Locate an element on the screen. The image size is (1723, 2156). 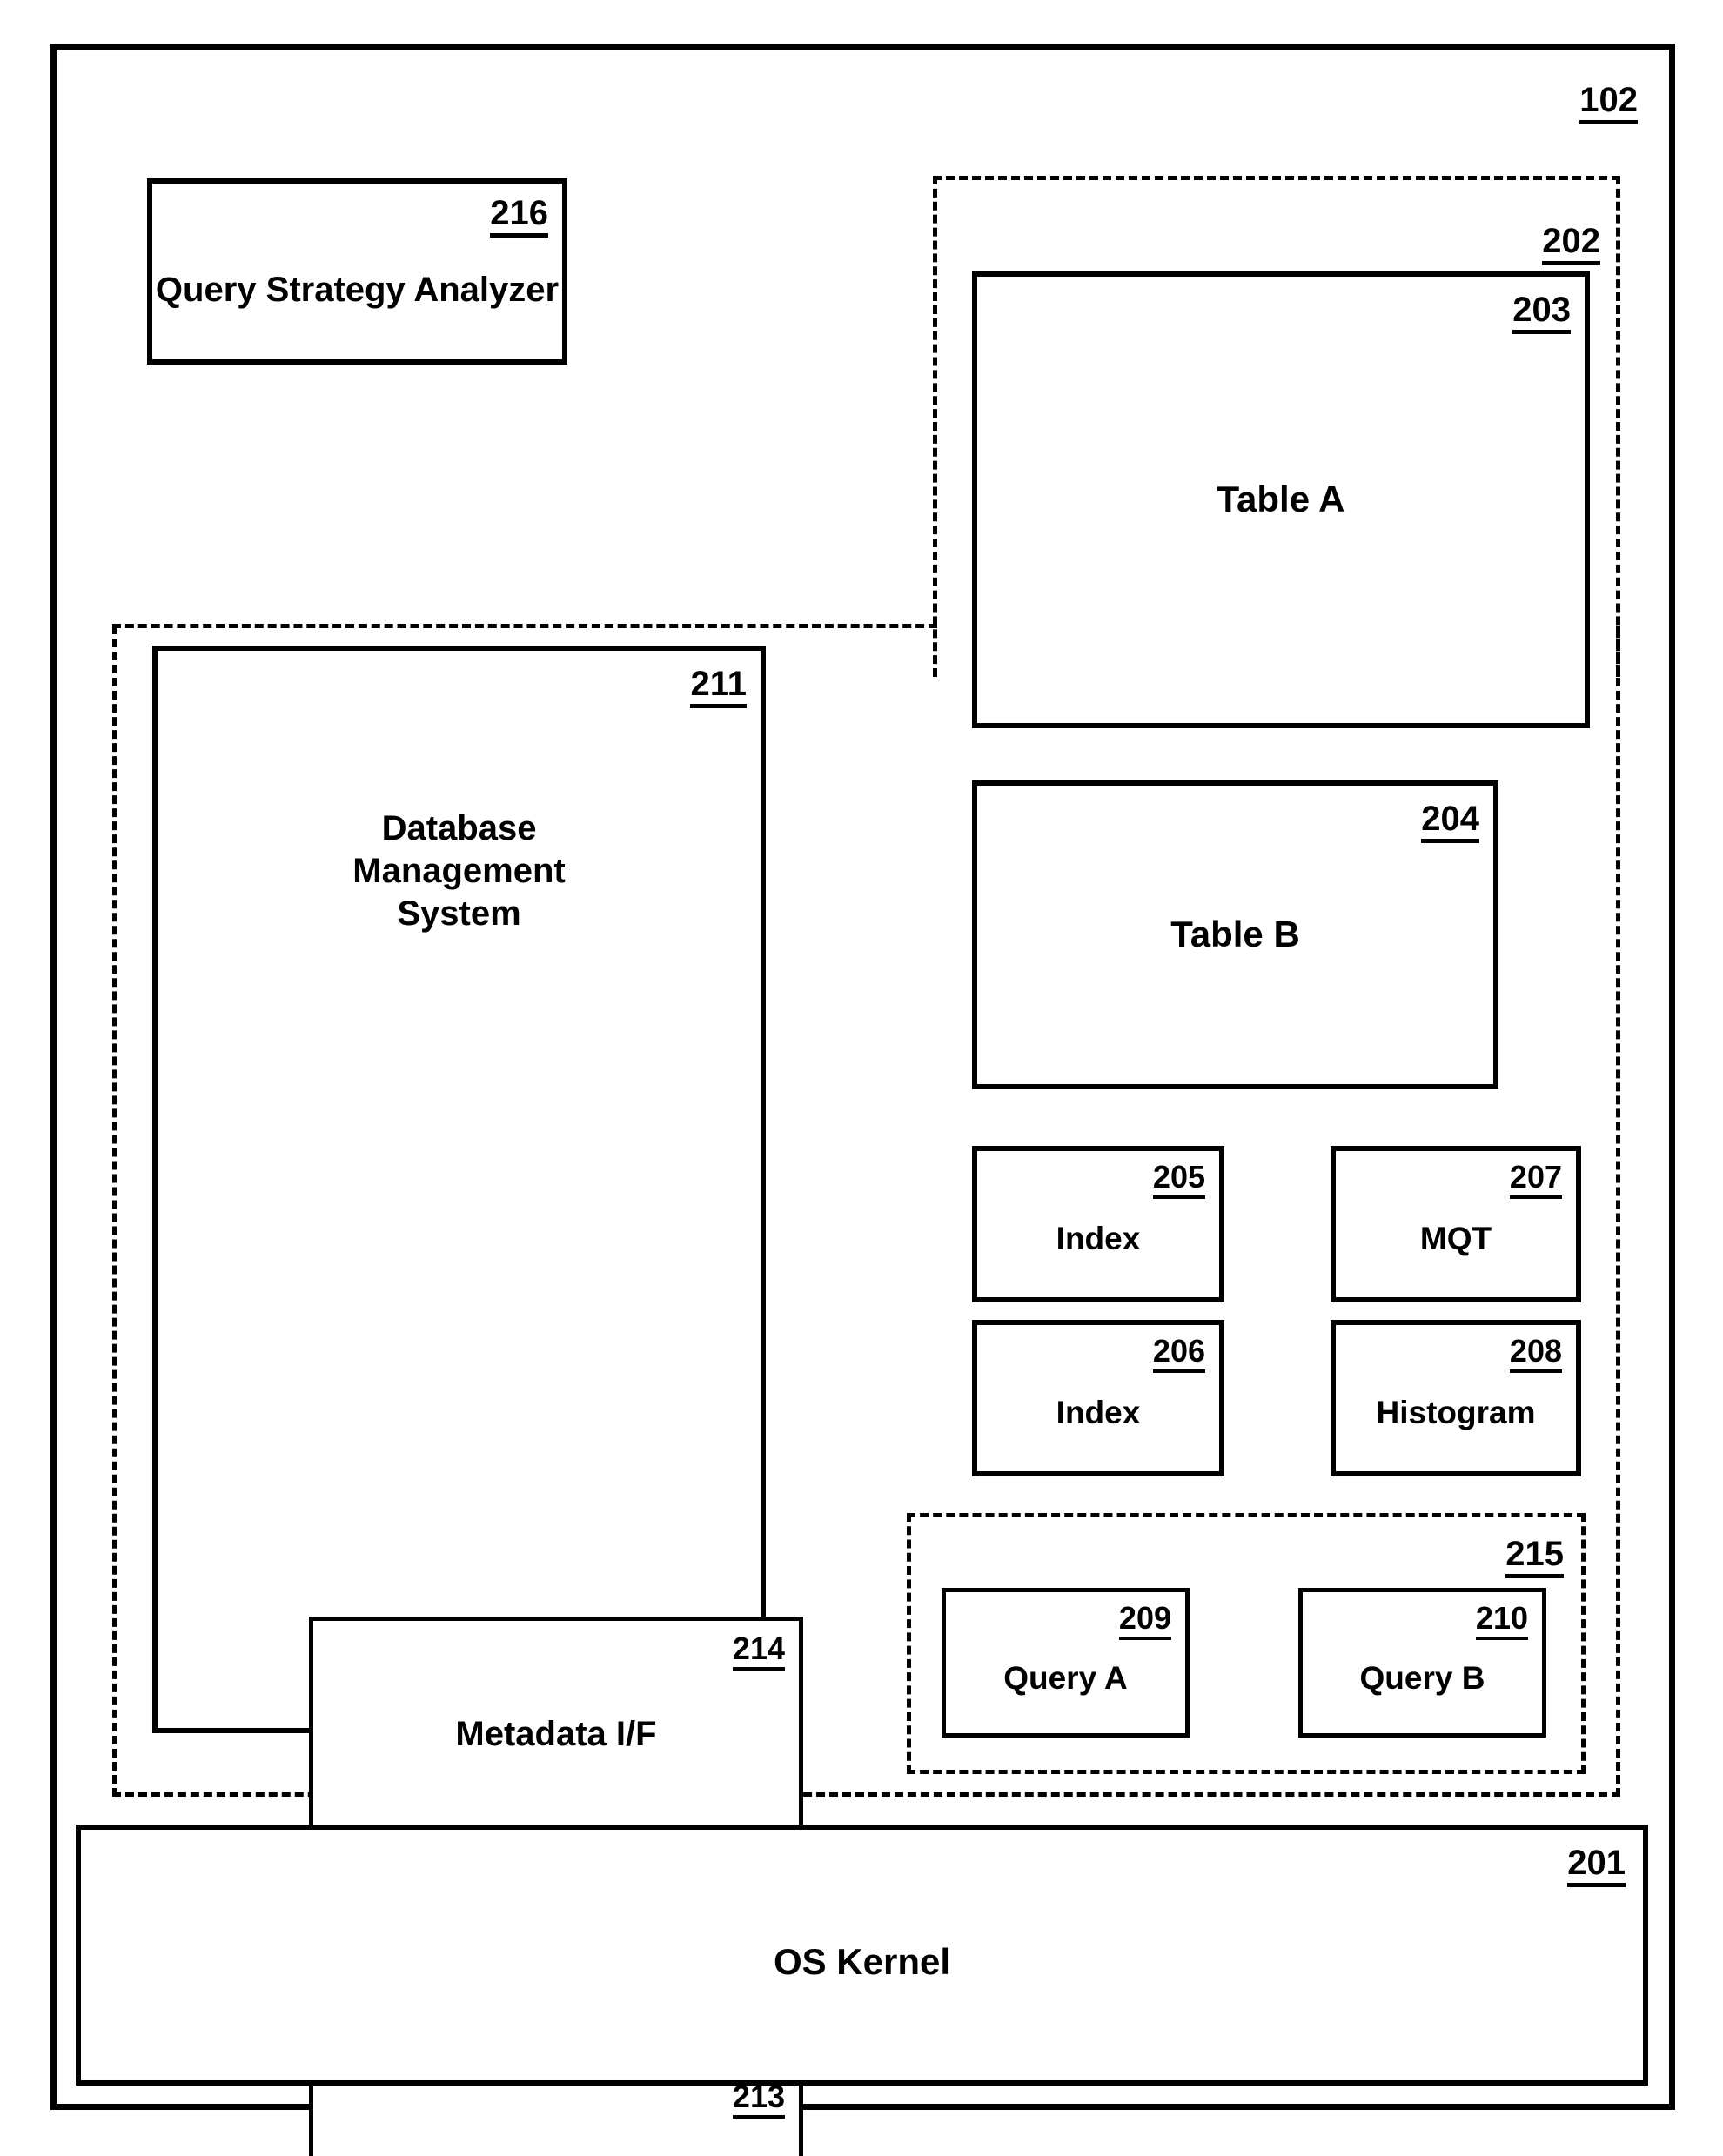
query-b-box: 210 Query B is located at coordinates (1422, 1663).